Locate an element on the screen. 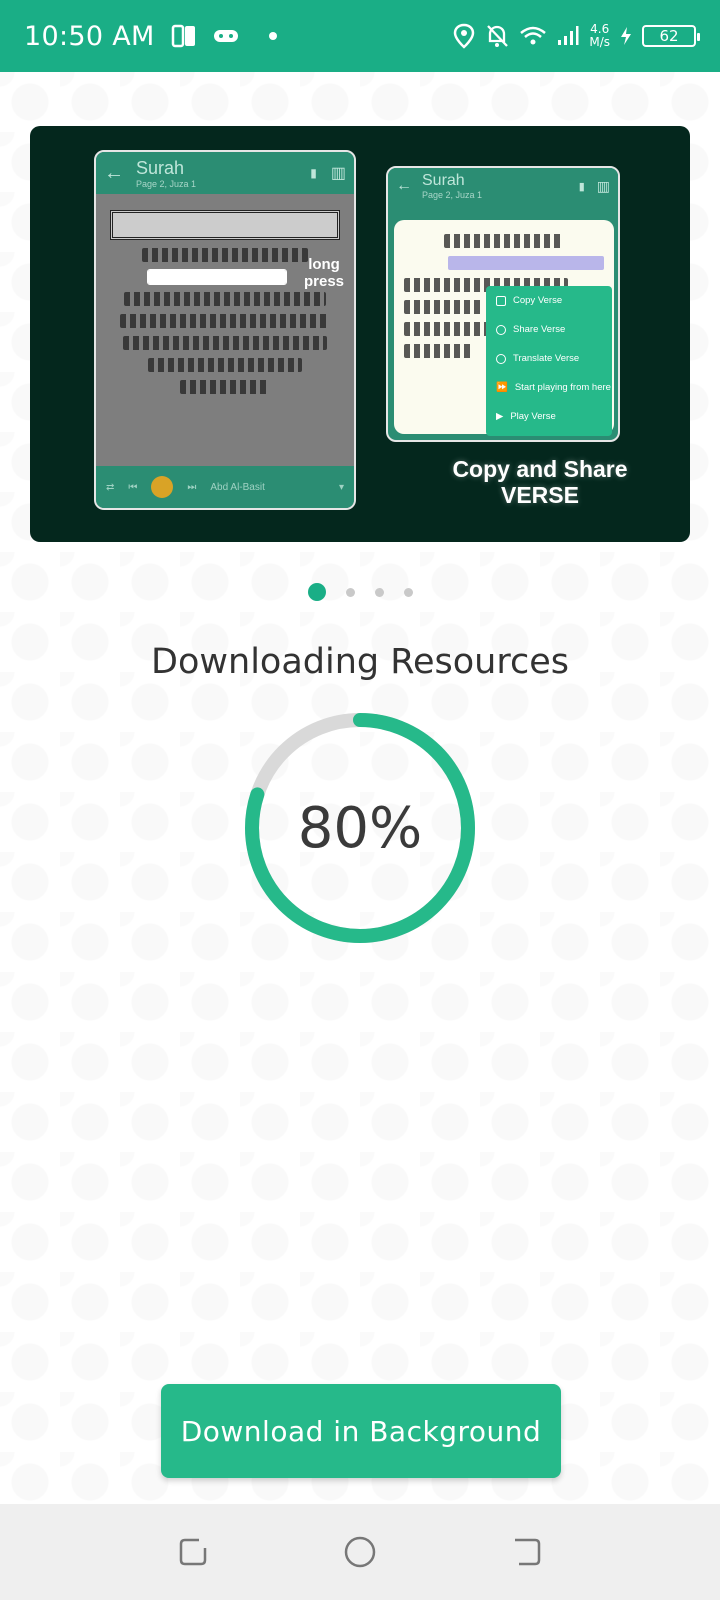 This screenshot has height=1600, width=720. long-press-hint: long press is located at coordinates (324, 273).